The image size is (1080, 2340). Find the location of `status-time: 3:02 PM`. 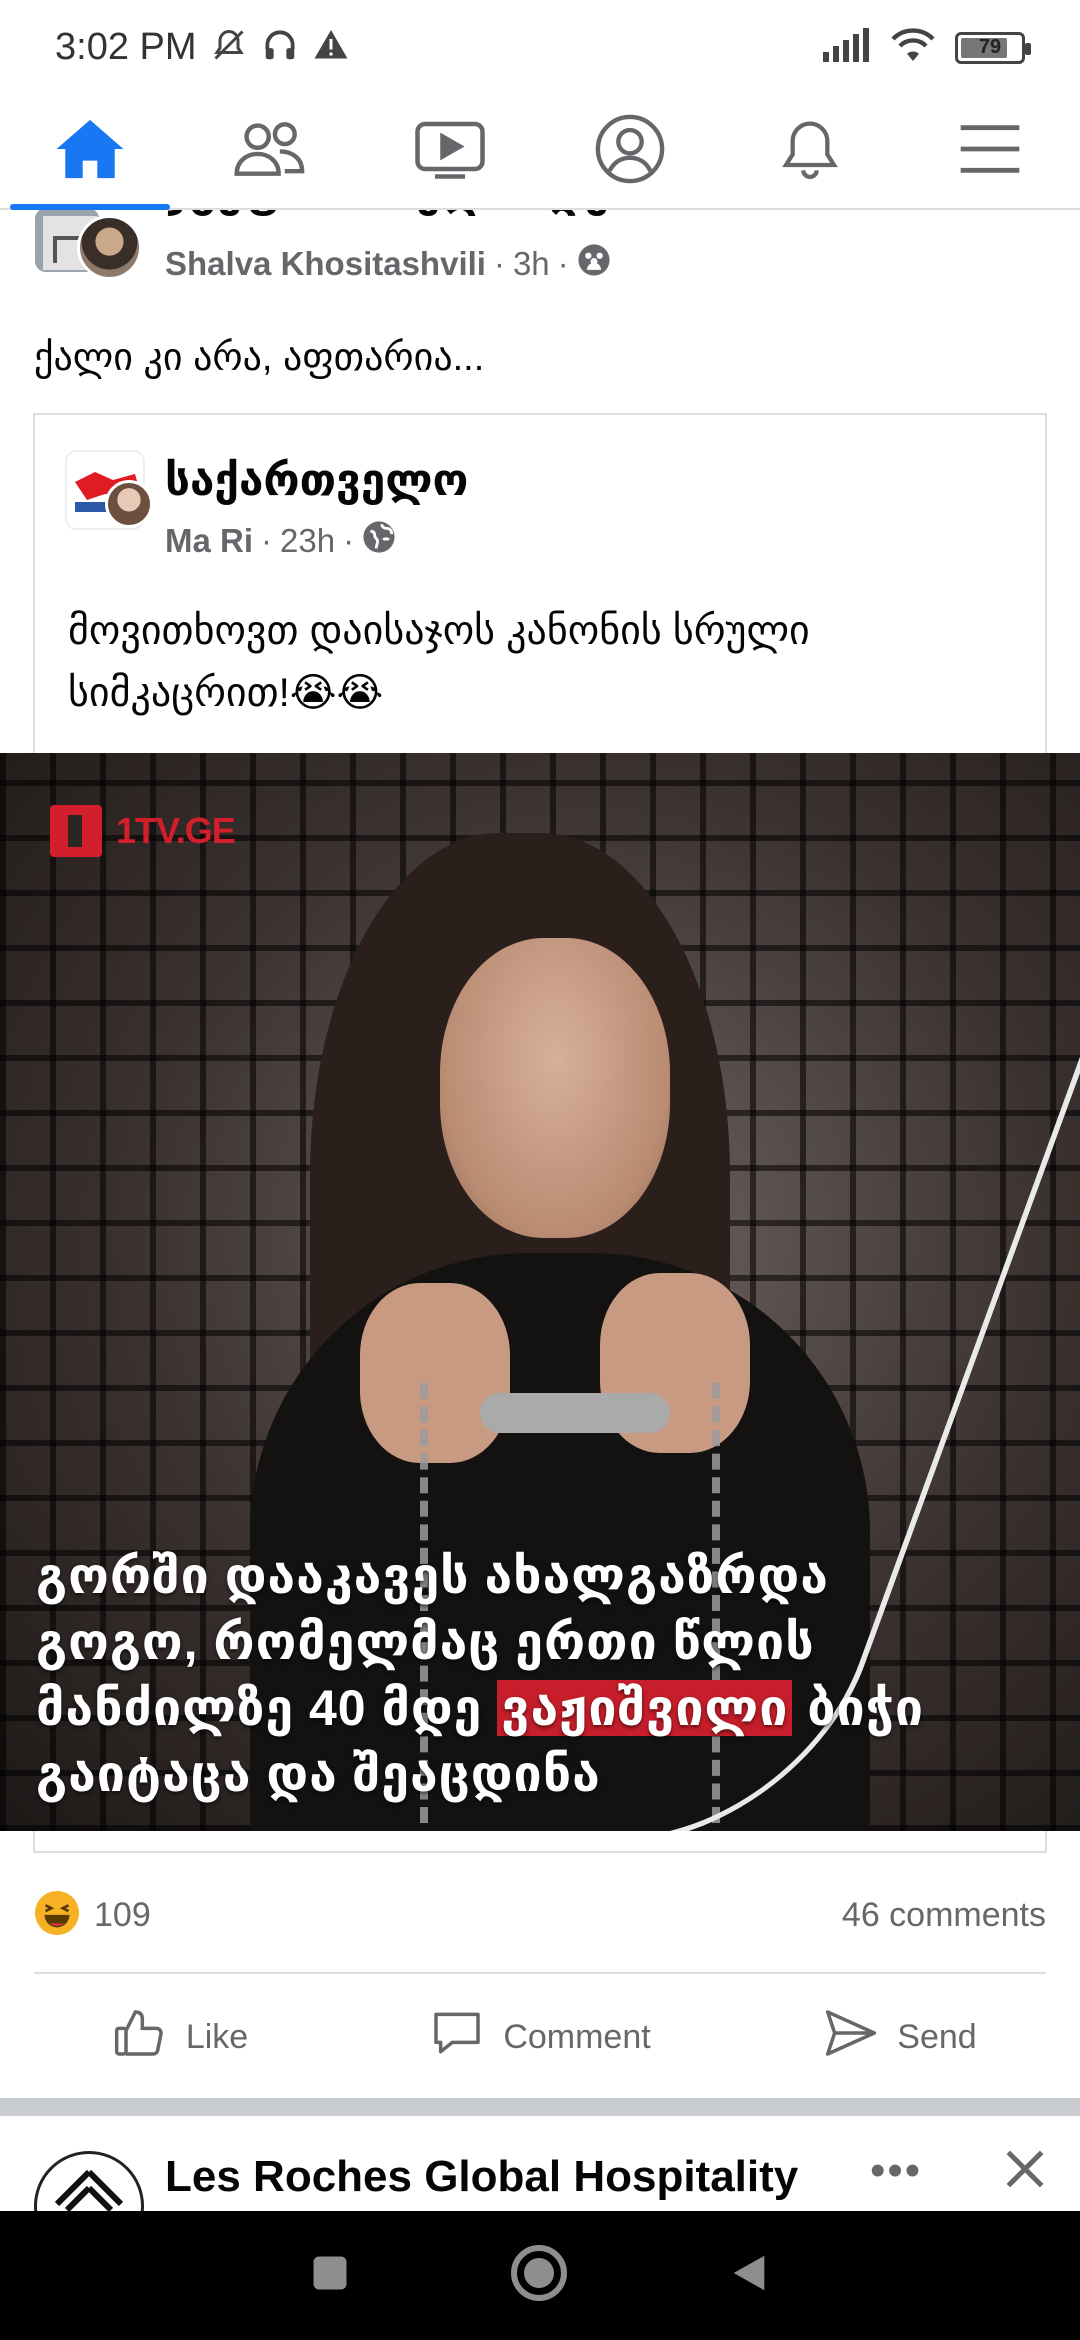

status-time: 3:02 PM is located at coordinates (126, 47).